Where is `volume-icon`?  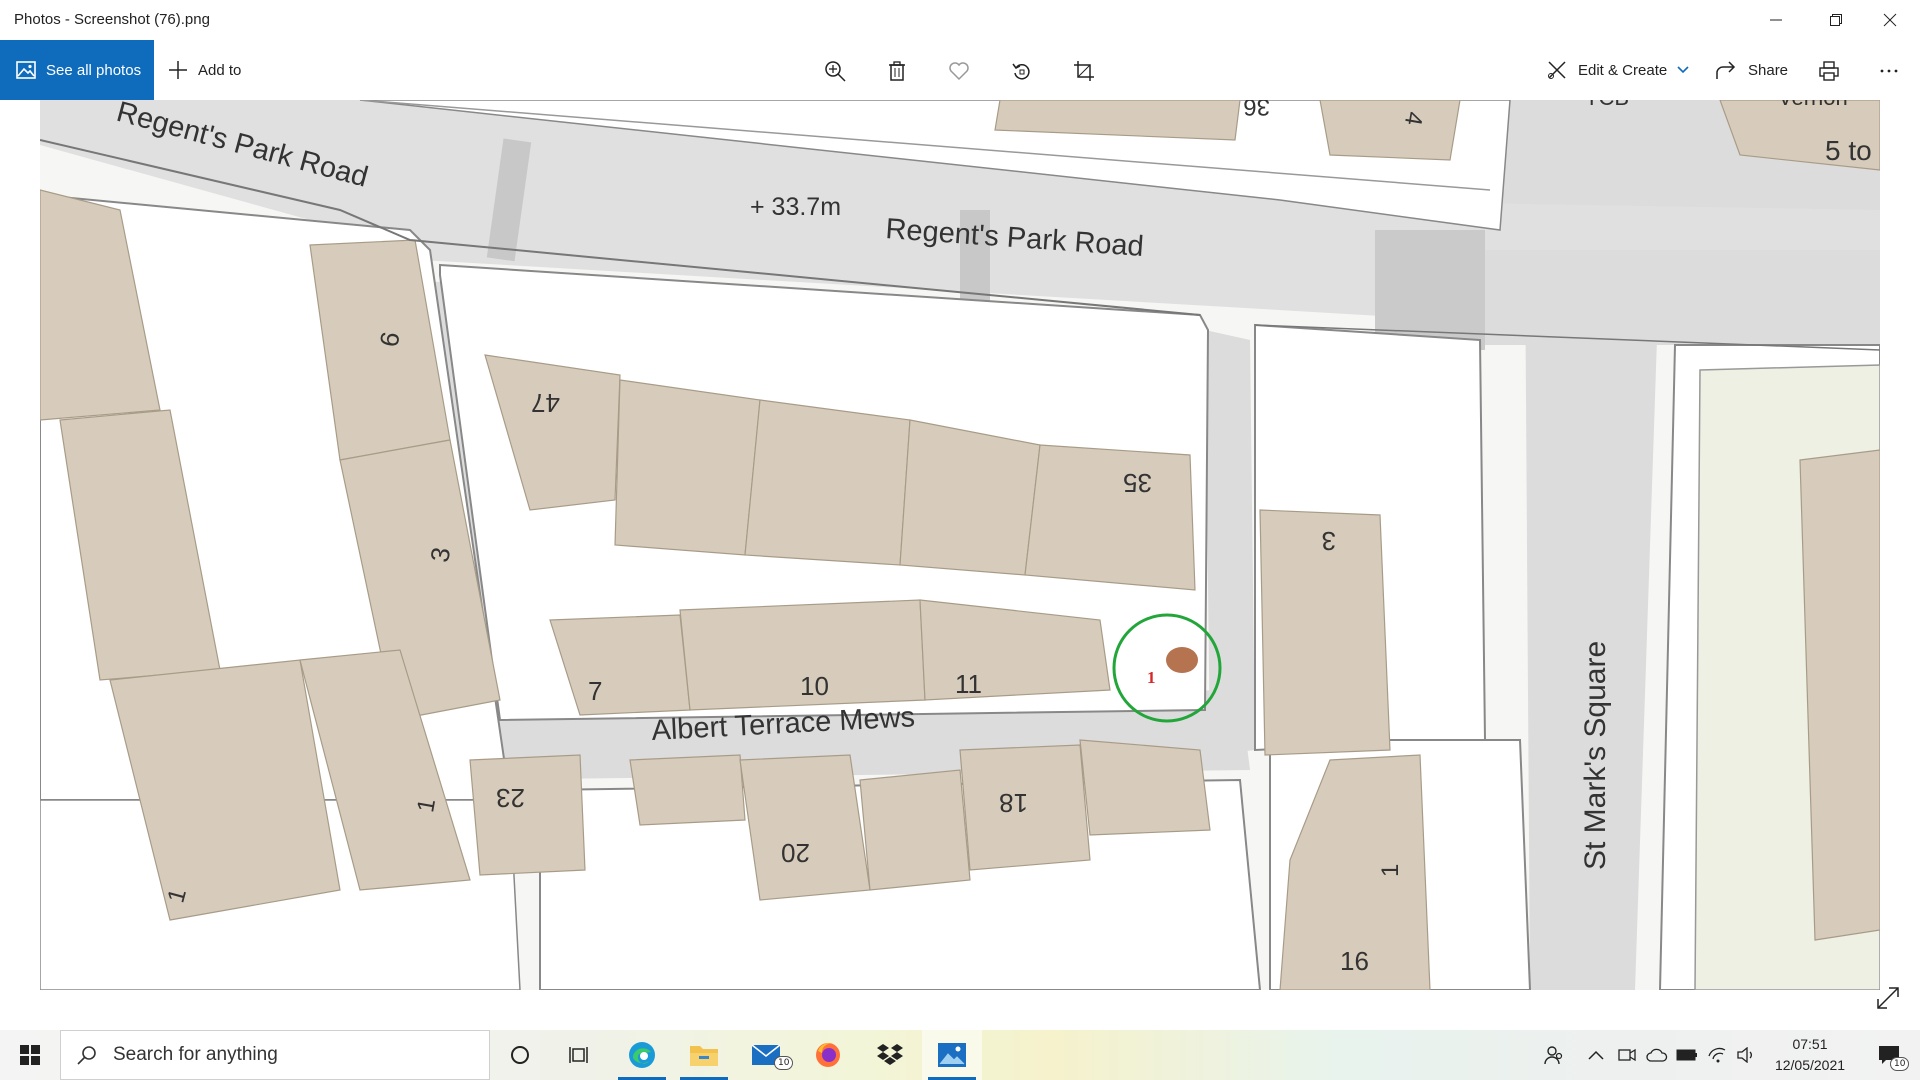 volume-icon is located at coordinates (1744, 1055).